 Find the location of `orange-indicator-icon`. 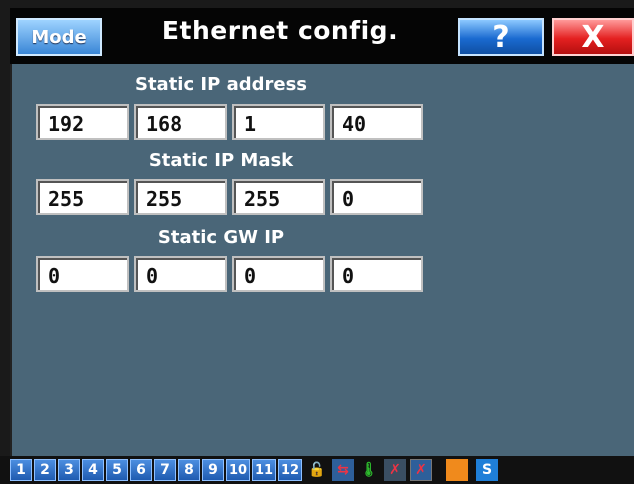

orange-indicator-icon is located at coordinates (457, 470).